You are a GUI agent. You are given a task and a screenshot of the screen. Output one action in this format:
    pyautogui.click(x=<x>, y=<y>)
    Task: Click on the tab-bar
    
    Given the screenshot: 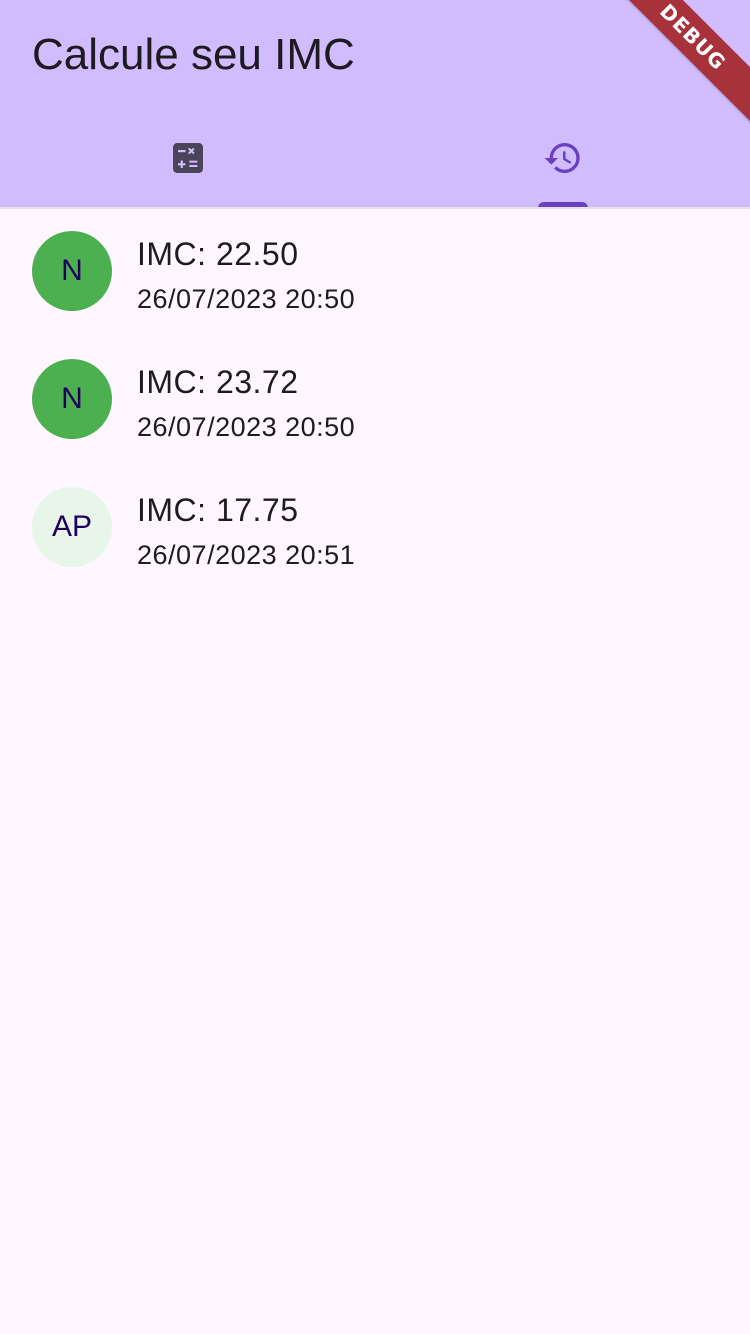 What is the action you would take?
    pyautogui.click(x=375, y=160)
    